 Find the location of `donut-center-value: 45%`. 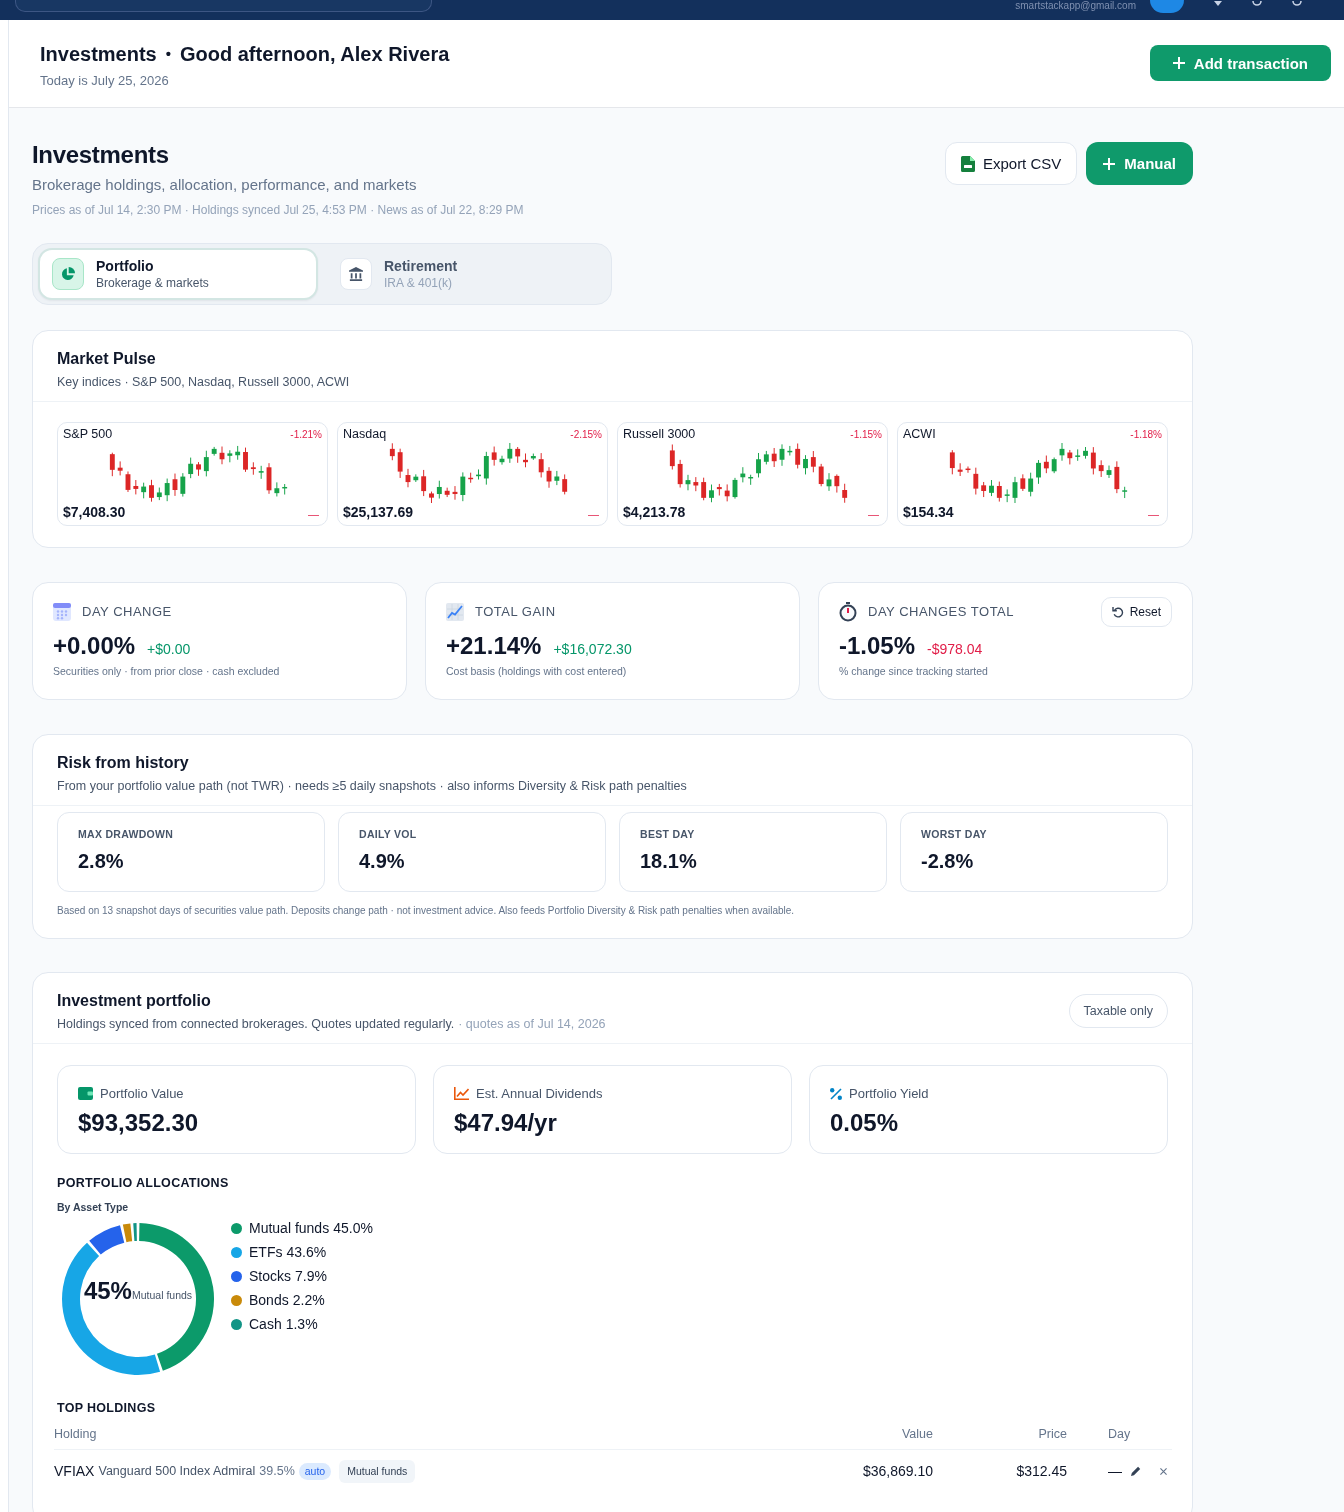

donut-center-value: 45% is located at coordinates (107, 1291).